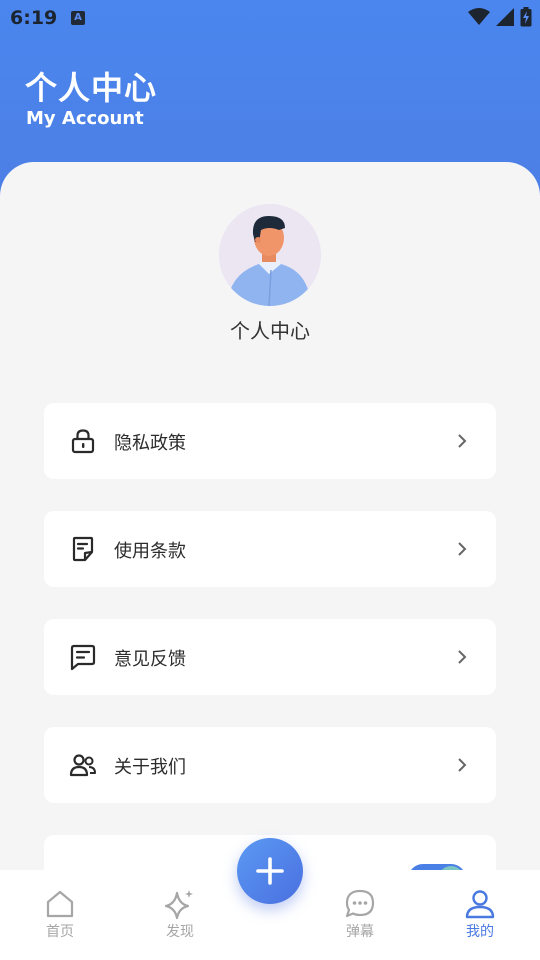 The height and width of the screenshot is (960, 540). Describe the element at coordinates (150, 551) in the screenshot. I see `menu-item-label: 使用条款` at that location.